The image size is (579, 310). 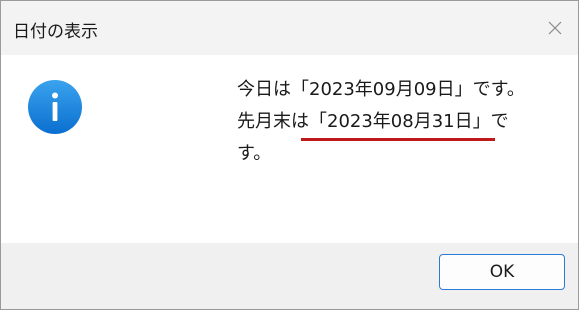 I want to click on ok-button: OK, so click(x=502, y=272).